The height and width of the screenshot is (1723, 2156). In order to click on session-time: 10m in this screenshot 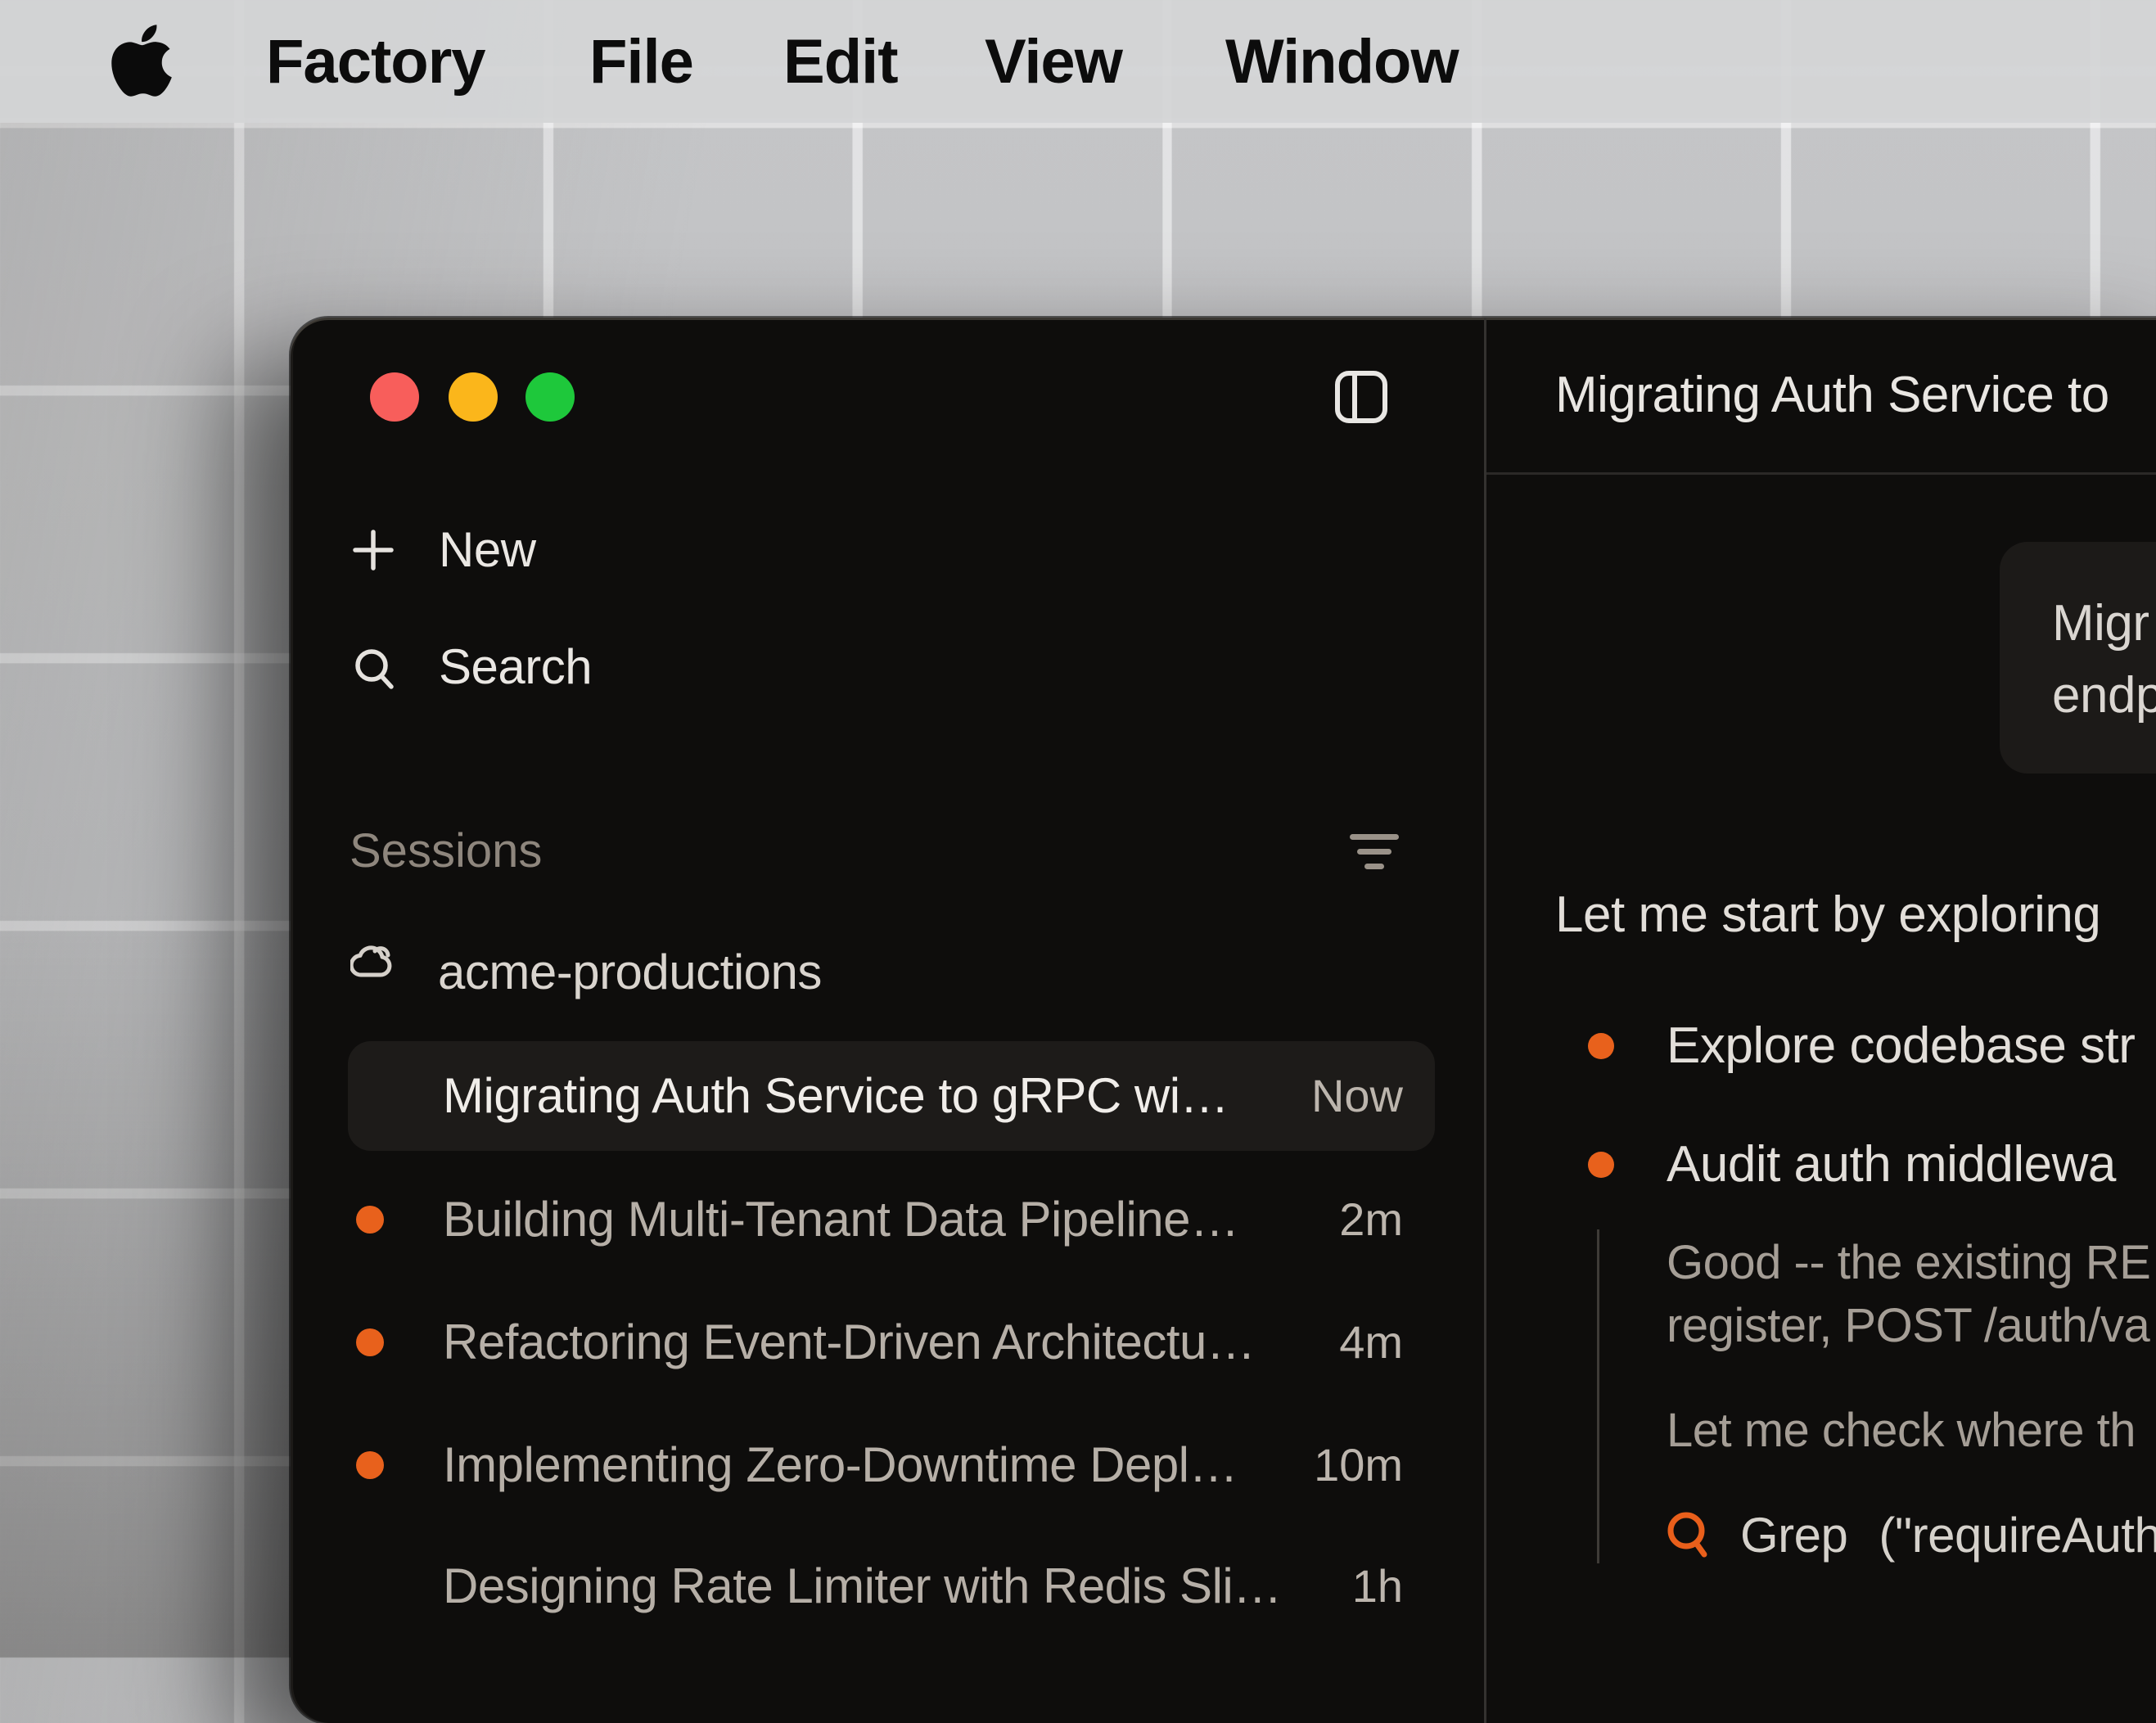, I will do `click(1358, 1465)`.